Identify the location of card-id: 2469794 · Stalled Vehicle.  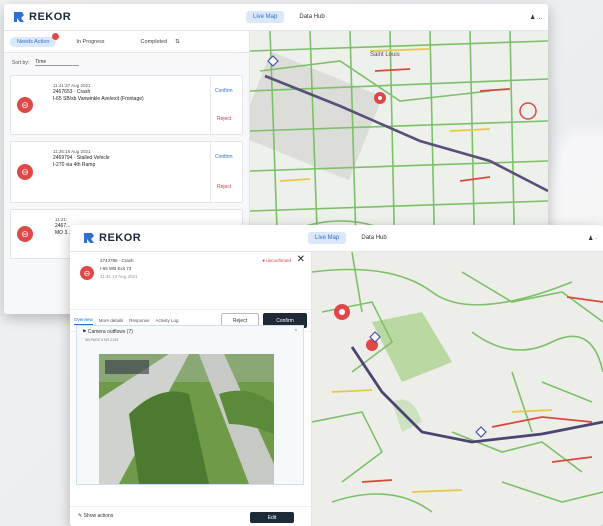
(81, 158).